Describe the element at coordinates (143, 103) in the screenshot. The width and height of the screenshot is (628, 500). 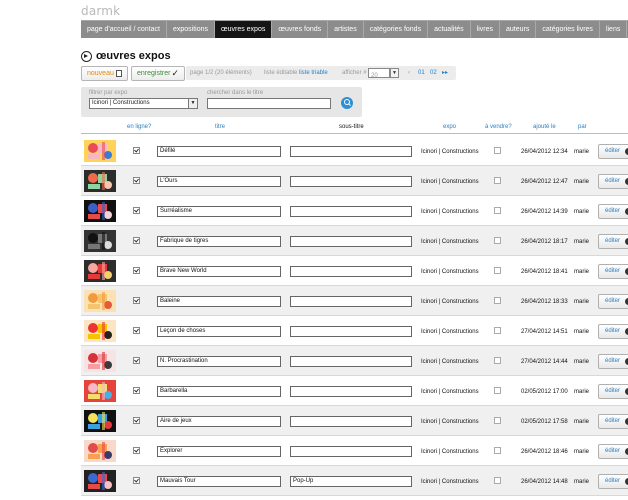
I see `expo-filter-select: Icinori | Constructions ▼` at that location.